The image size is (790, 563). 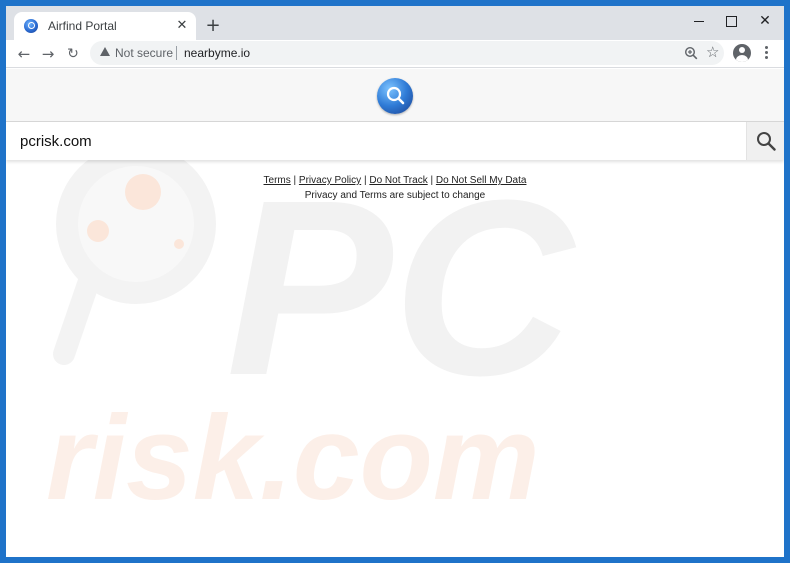 What do you see at coordinates (105, 51) in the screenshot?
I see `warning-icon` at bounding box center [105, 51].